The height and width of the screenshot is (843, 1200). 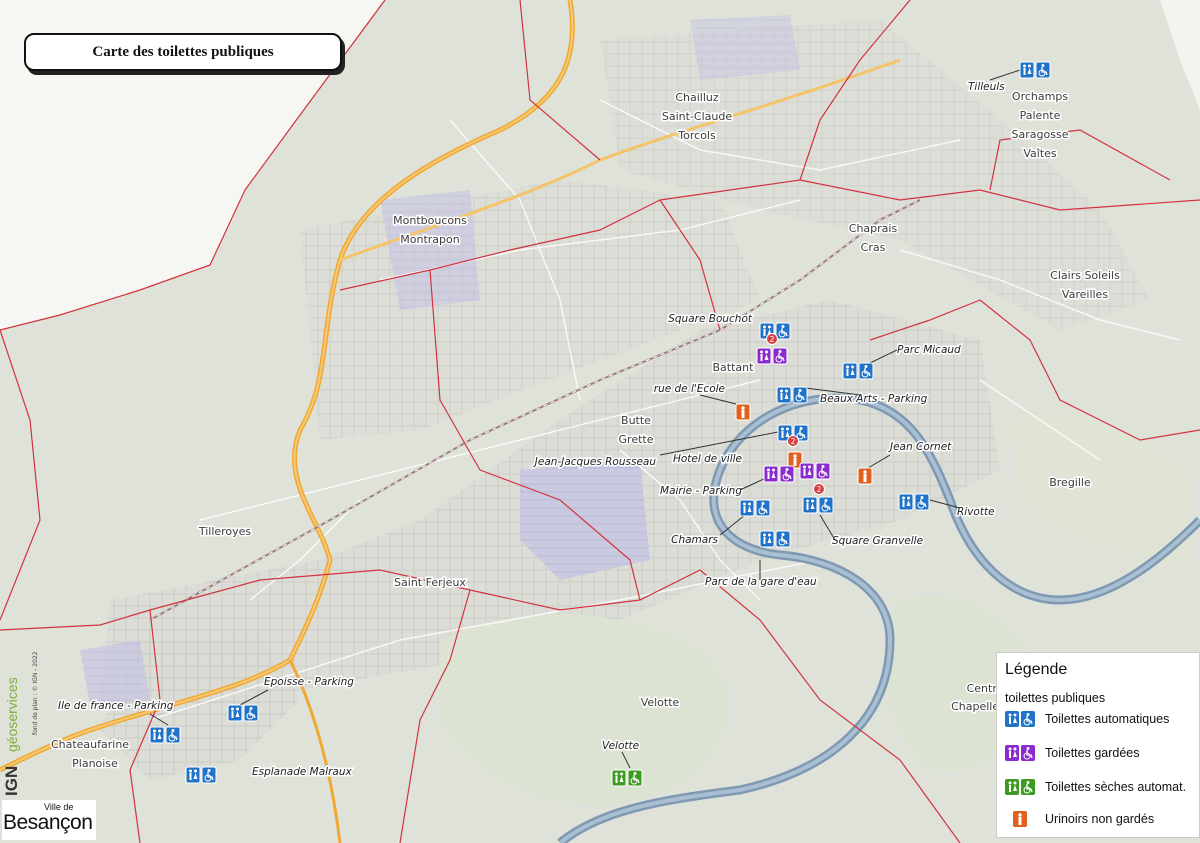 What do you see at coordinates (1107, 719) in the screenshot?
I see `legend-label-automatic: Toilettes automatiques` at bounding box center [1107, 719].